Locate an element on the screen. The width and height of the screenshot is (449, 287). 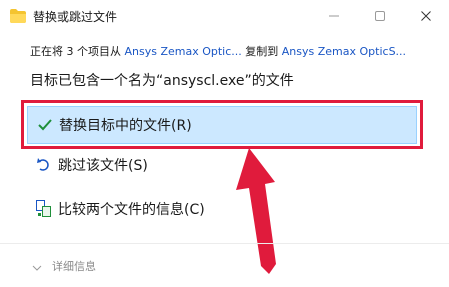
progress-prefix: 正在将 3 个项目从 is located at coordinates (75, 51).